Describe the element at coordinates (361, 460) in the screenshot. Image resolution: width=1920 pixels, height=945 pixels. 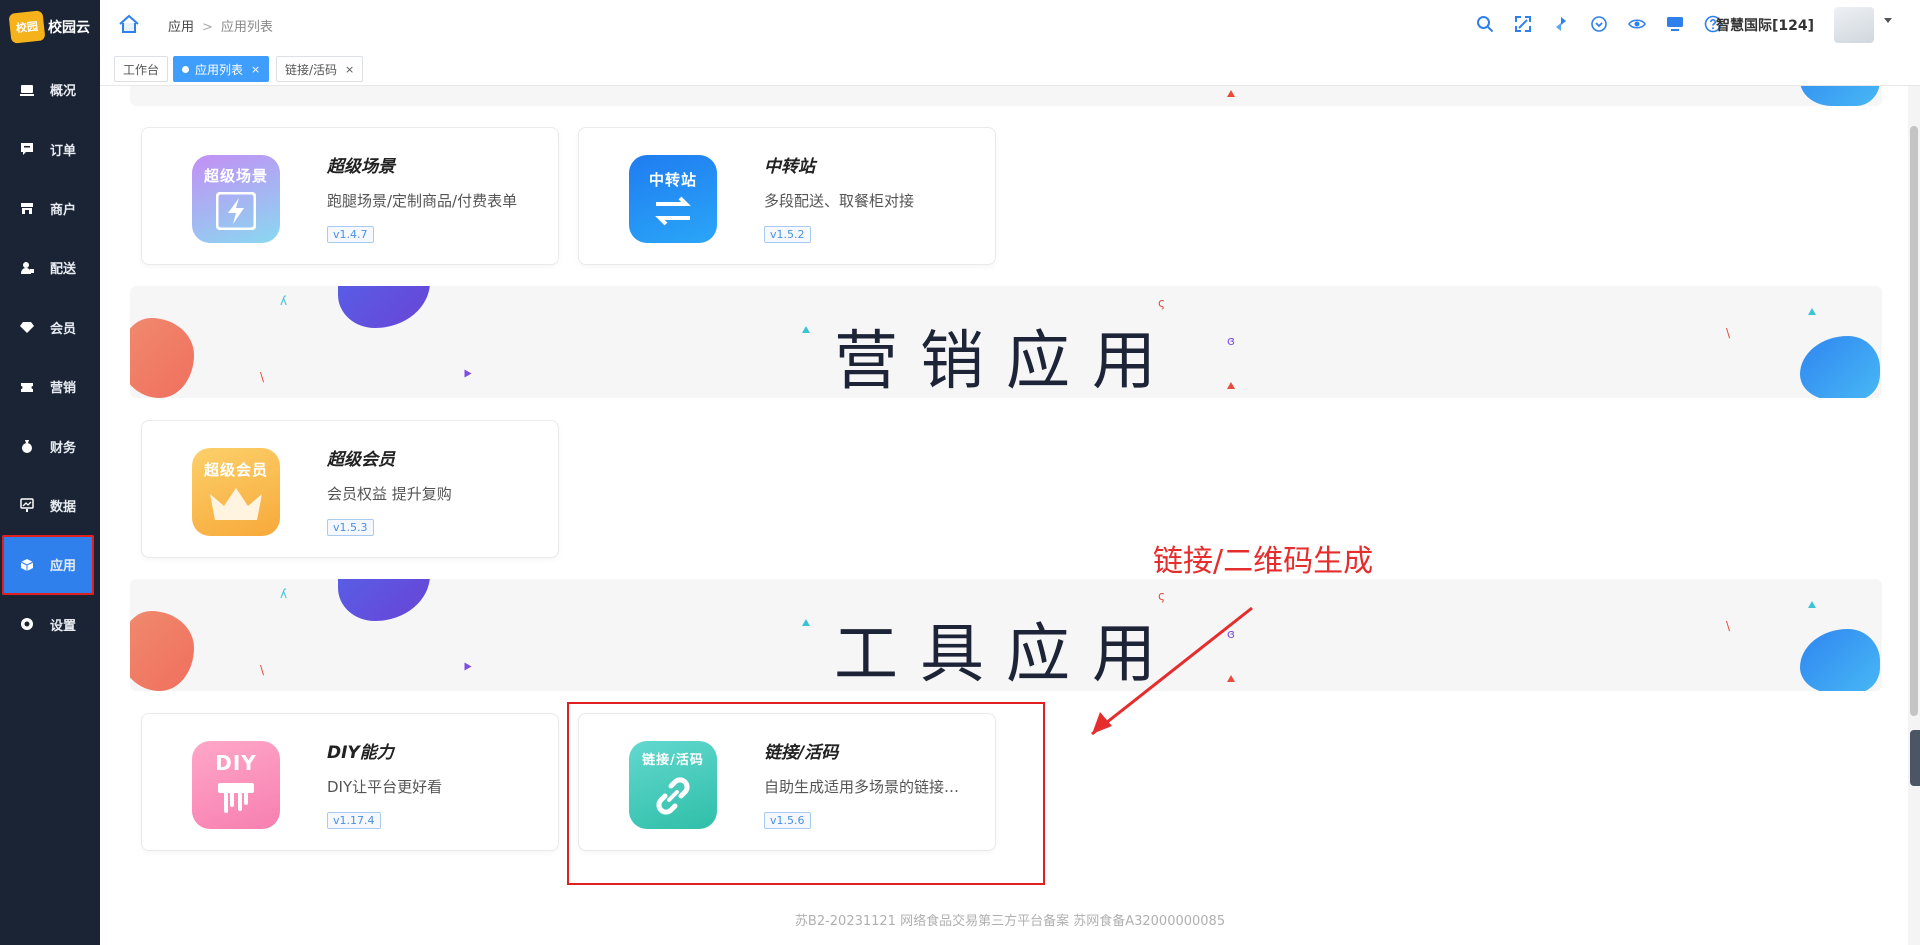
I see `app-title: 超级会员` at that location.